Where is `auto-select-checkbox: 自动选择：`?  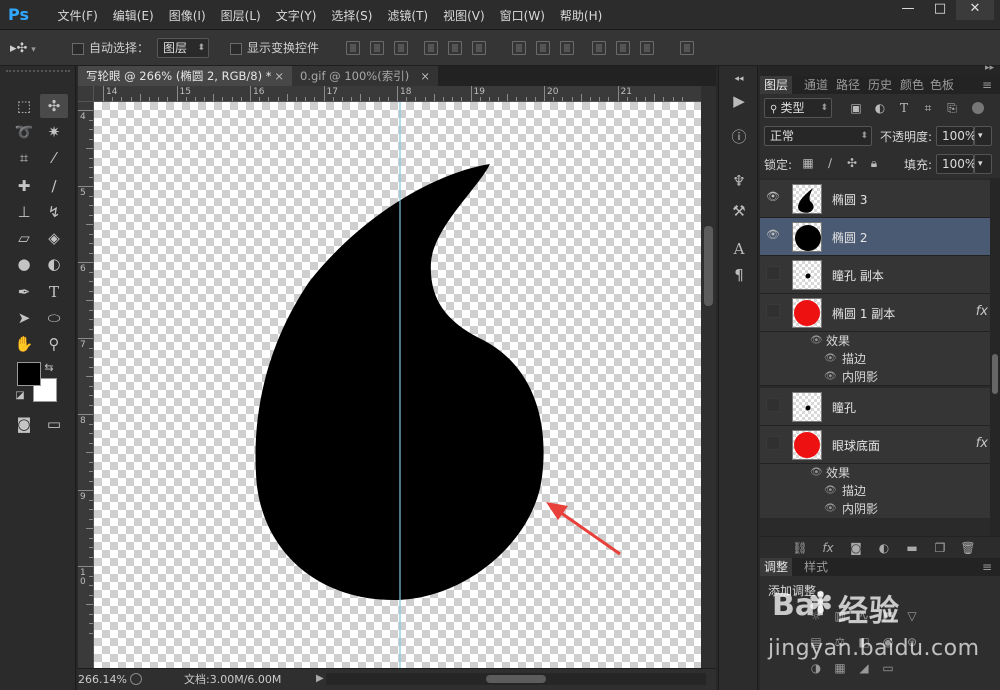
auto-select-checkbox: 自动选择： is located at coordinates (110, 48).